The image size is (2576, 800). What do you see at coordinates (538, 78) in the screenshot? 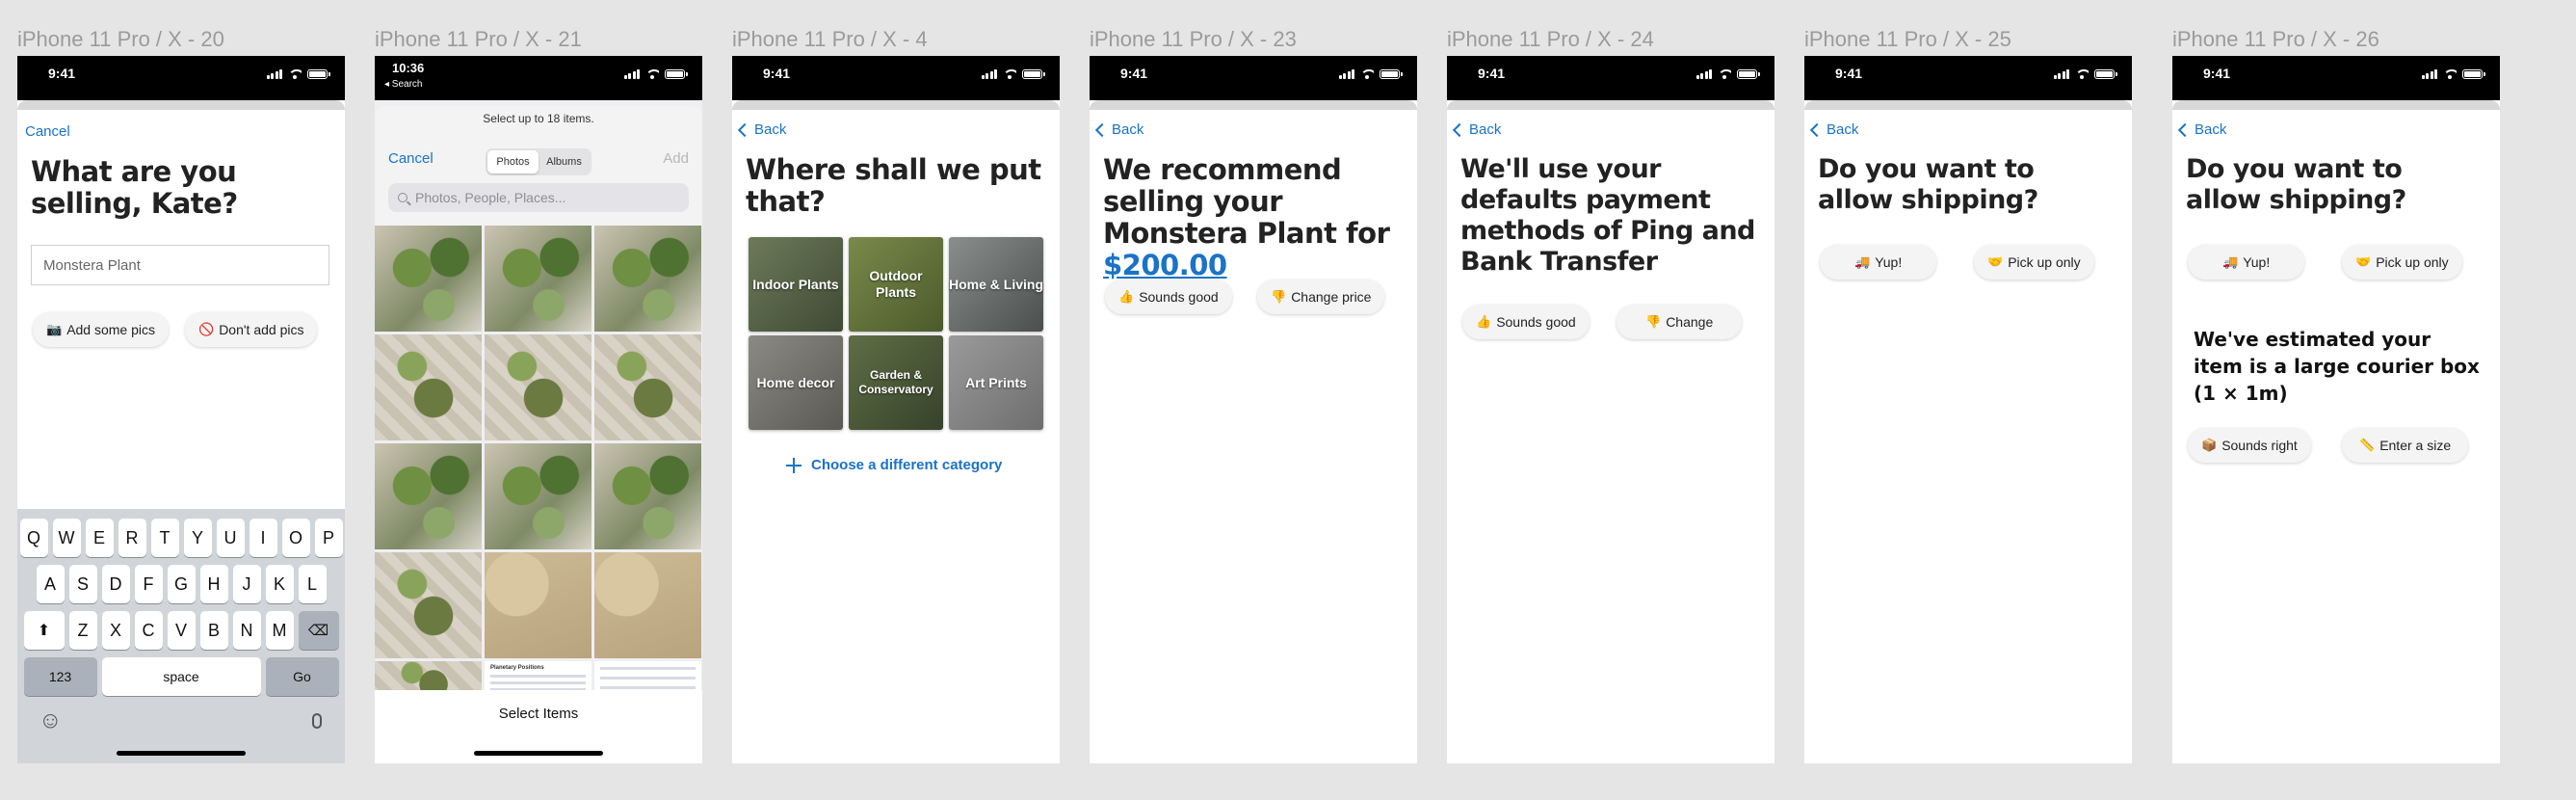
I see `status-bar: 10:36 ◂ Search` at bounding box center [538, 78].